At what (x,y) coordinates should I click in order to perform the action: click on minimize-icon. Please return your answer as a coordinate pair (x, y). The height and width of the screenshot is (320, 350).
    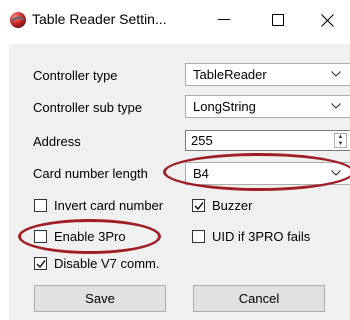
    Looking at the image, I should click on (224, 19).